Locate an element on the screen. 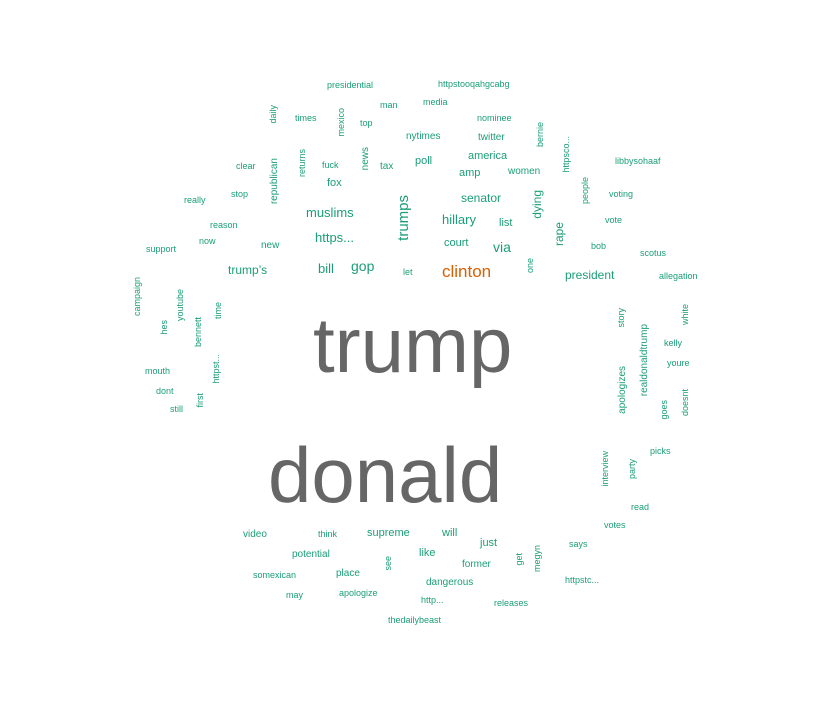 The image size is (837, 704). word-senator: senator is located at coordinates (481, 198).